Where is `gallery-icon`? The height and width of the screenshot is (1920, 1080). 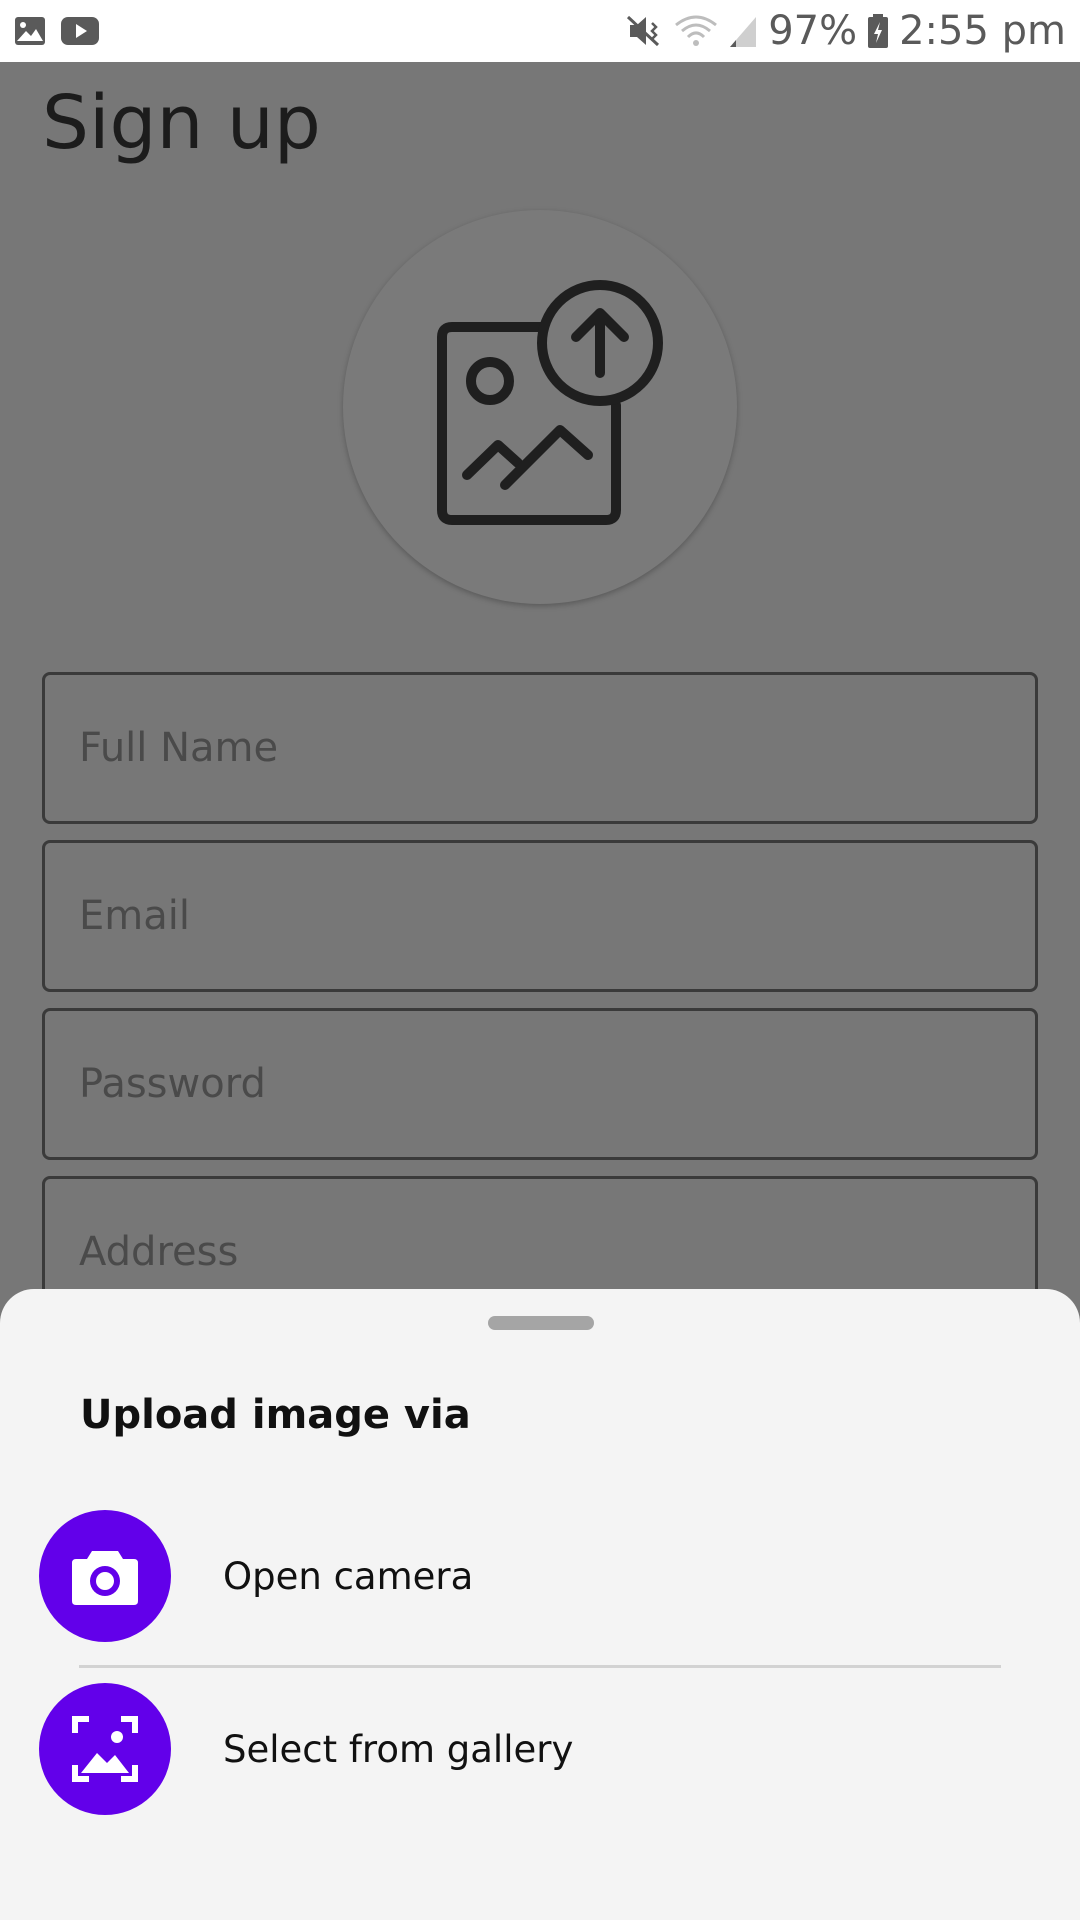 gallery-icon is located at coordinates (105, 1749).